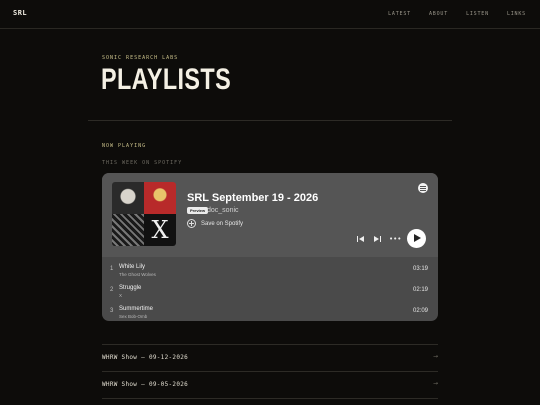 This screenshot has width=540, height=405. I want to click on preview-badge: Preview, so click(198, 210).